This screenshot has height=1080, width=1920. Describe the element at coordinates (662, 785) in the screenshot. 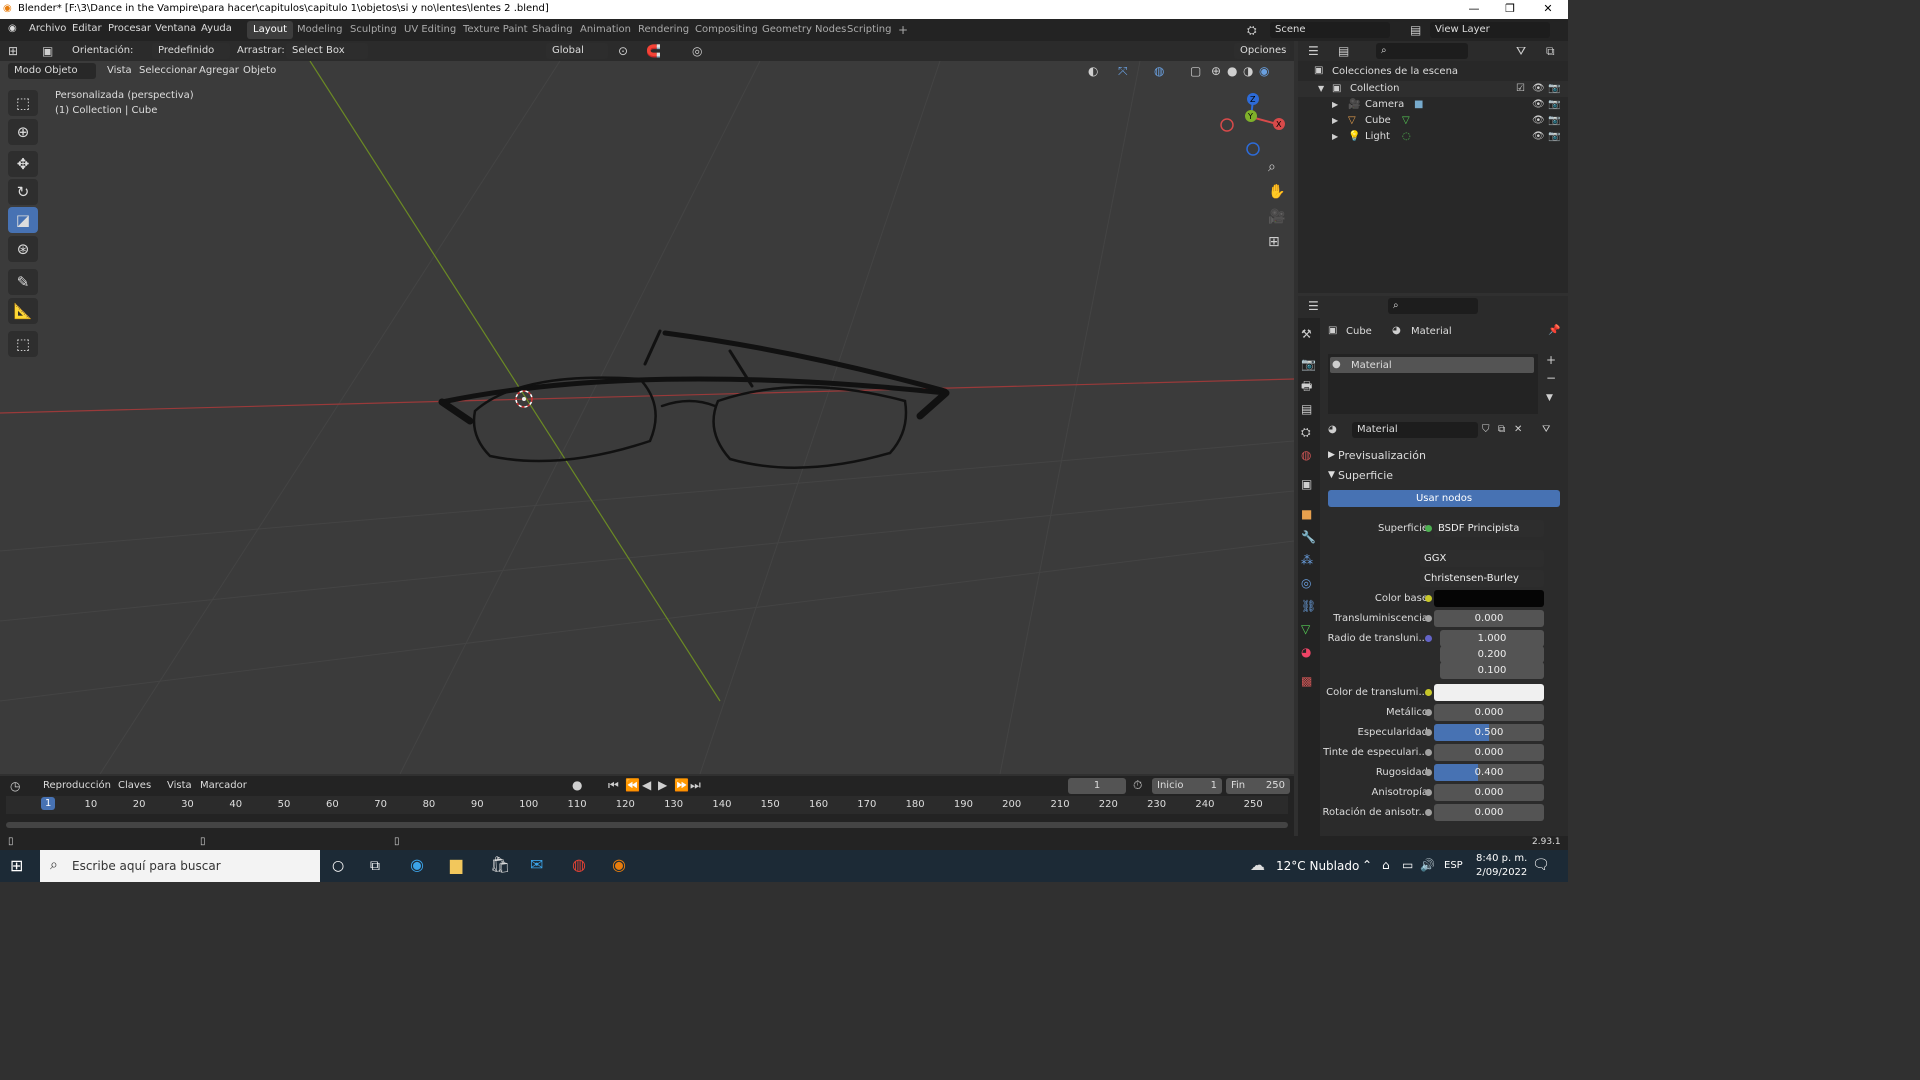

I see `play-icon: ▶` at that location.